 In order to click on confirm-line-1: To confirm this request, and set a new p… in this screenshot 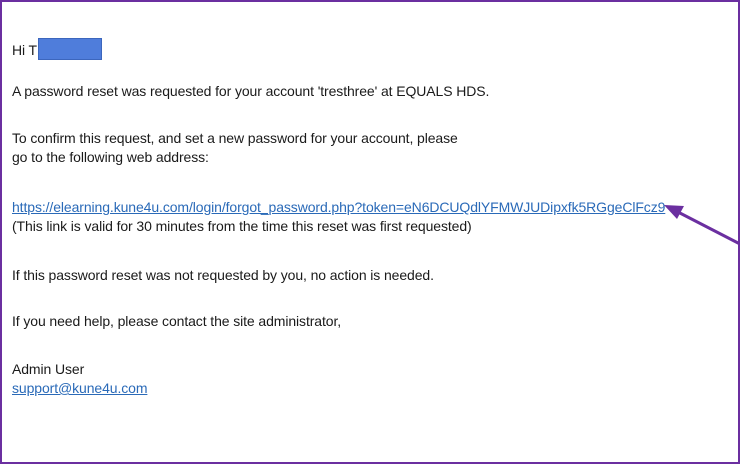, I will do `click(235, 138)`.